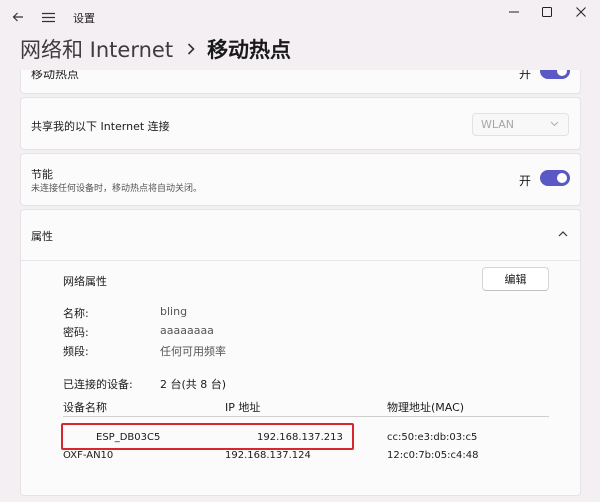 The image size is (600, 502). What do you see at coordinates (100, 126) in the screenshot?
I see `share-connection-label: 共享我的以下 Internet 连接` at bounding box center [100, 126].